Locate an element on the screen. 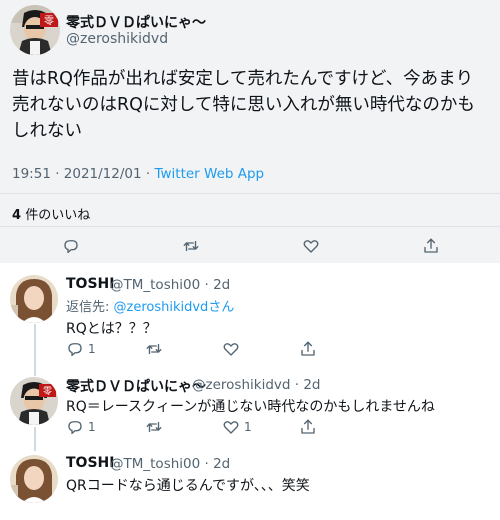 The width and height of the screenshot is (500, 520). handle: @zeroshikidvd · 2d is located at coordinates (256, 385).